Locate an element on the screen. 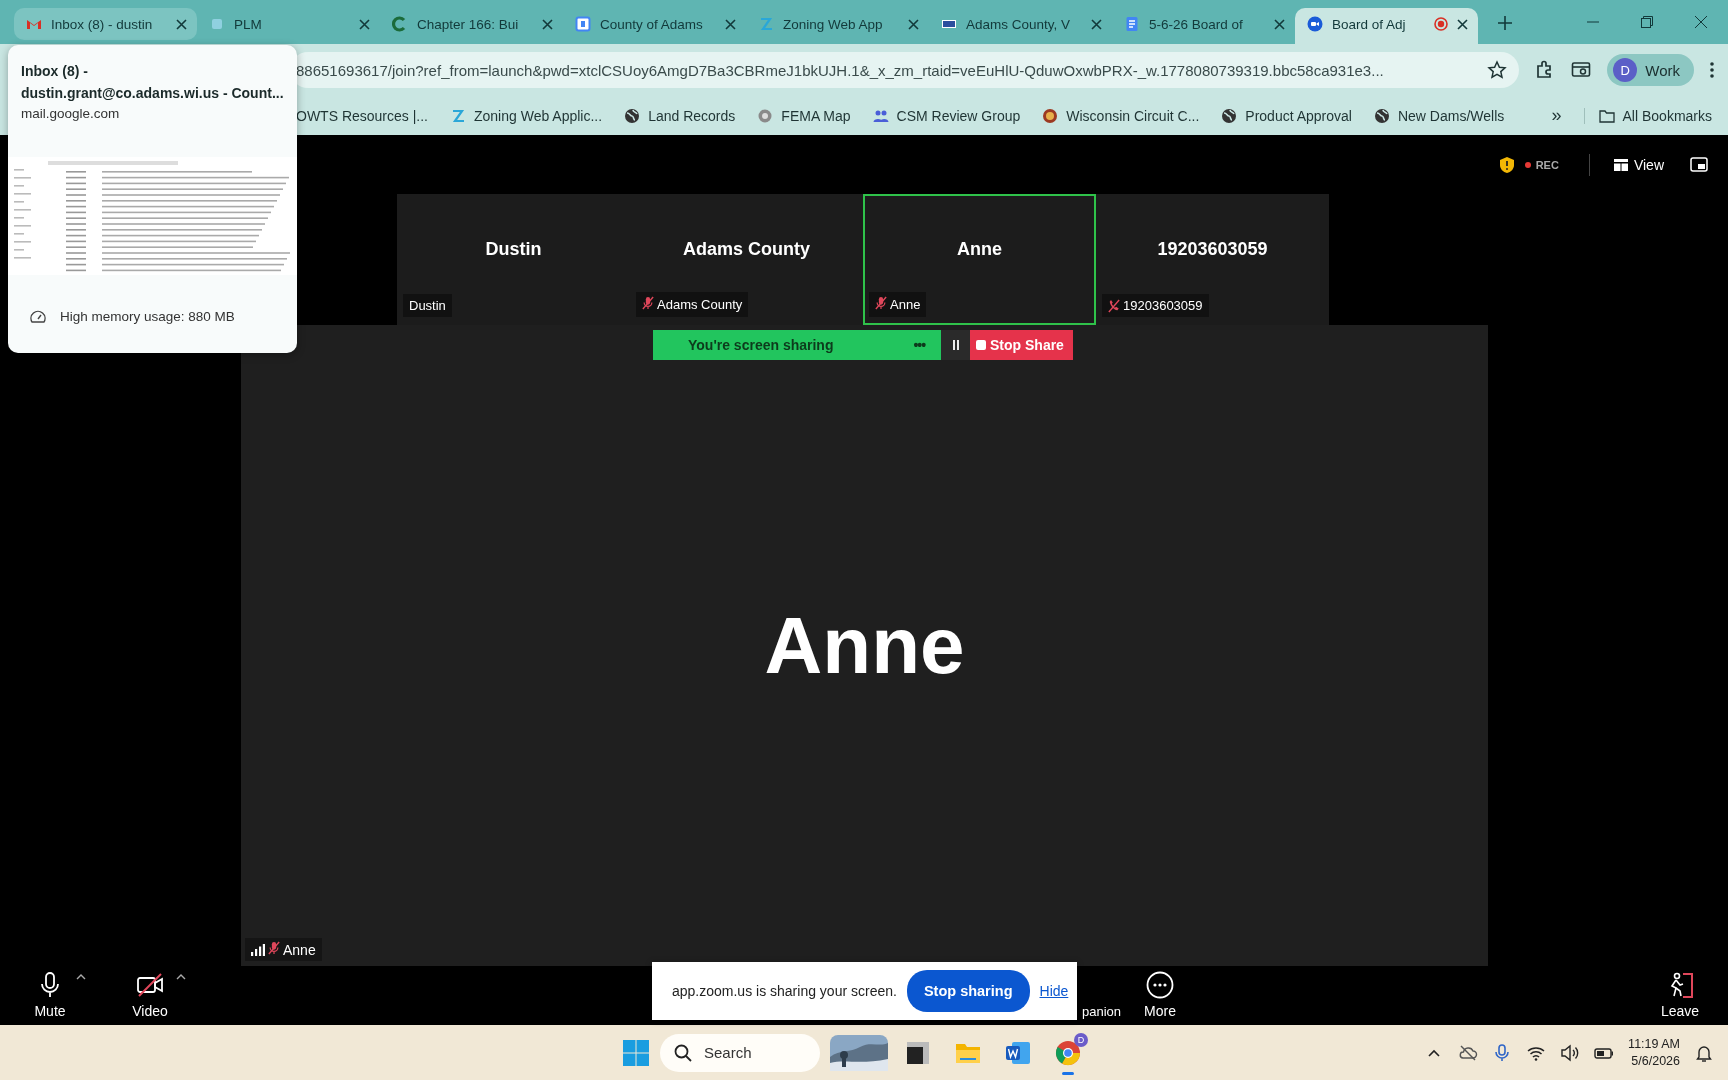  bookmark-item: FEMA Map is located at coordinates (804, 115).